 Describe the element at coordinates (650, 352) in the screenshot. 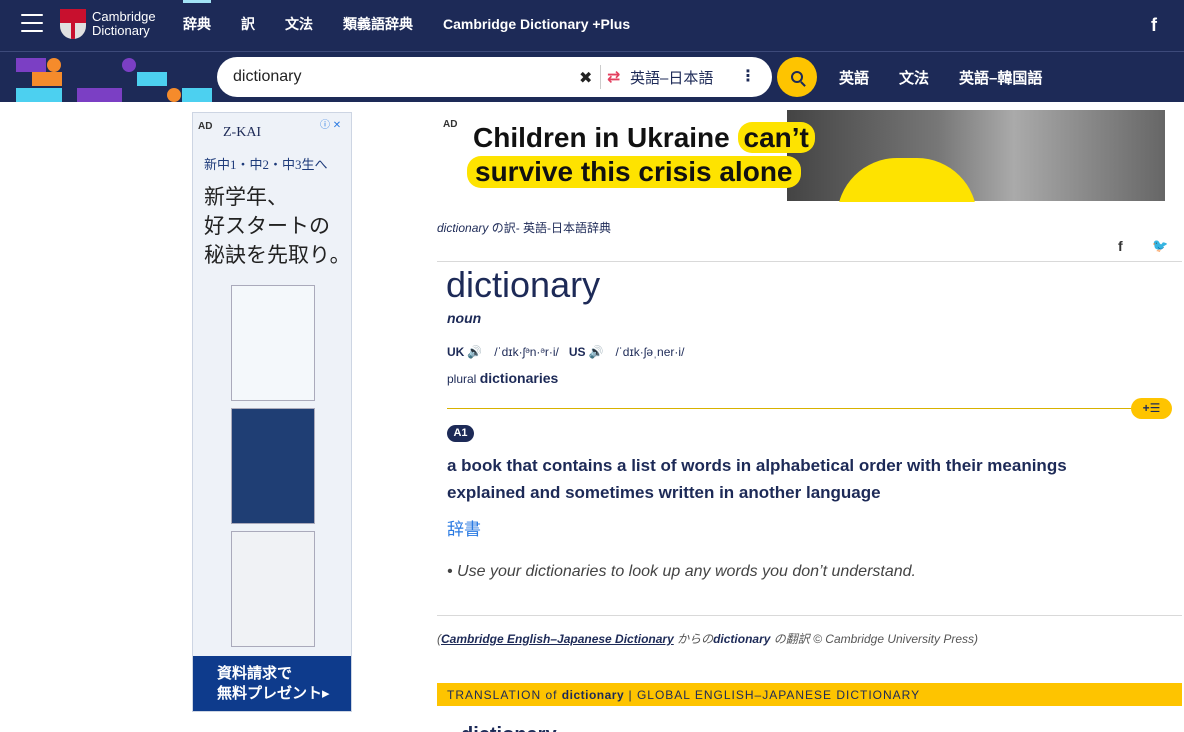

I see `us-ipa: /ˈdɪk·ʃəˌner·i/` at that location.